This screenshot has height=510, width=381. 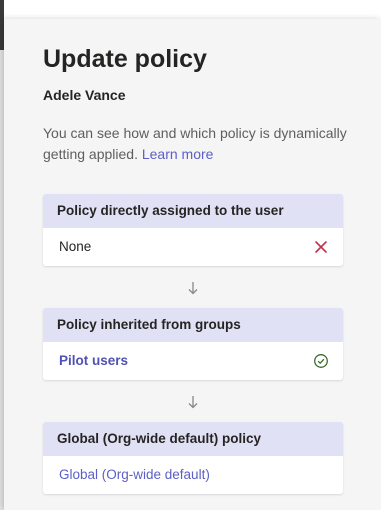 I want to click on direct-policy-value-row: None, so click(x=193, y=247).